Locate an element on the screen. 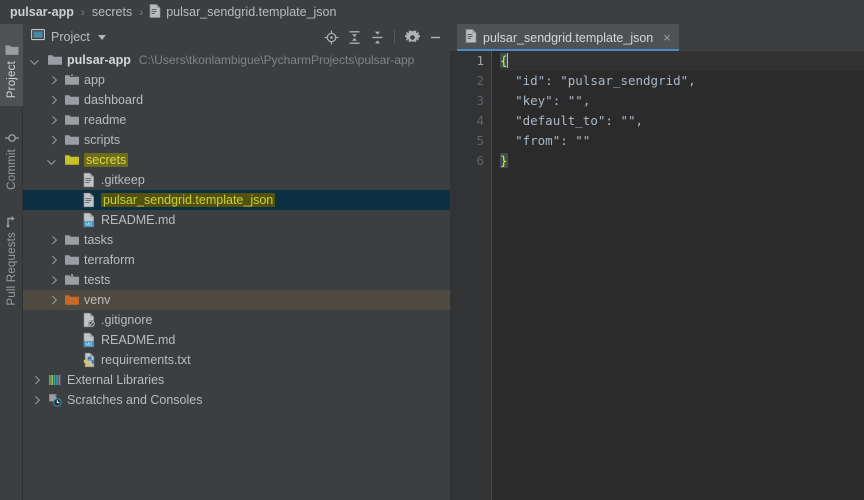 The image size is (864, 500). breadcrumb-item-project: pulsar-app is located at coordinates (42, 12).